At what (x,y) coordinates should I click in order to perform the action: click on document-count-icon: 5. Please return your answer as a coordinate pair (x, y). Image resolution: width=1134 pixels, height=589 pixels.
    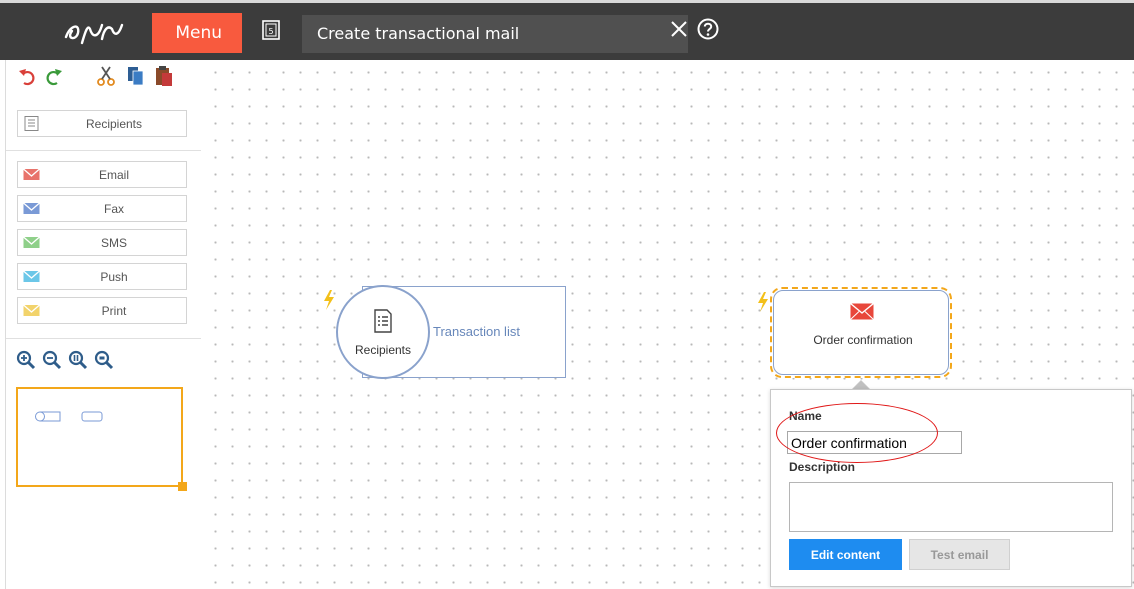
    Looking at the image, I should click on (271, 30).